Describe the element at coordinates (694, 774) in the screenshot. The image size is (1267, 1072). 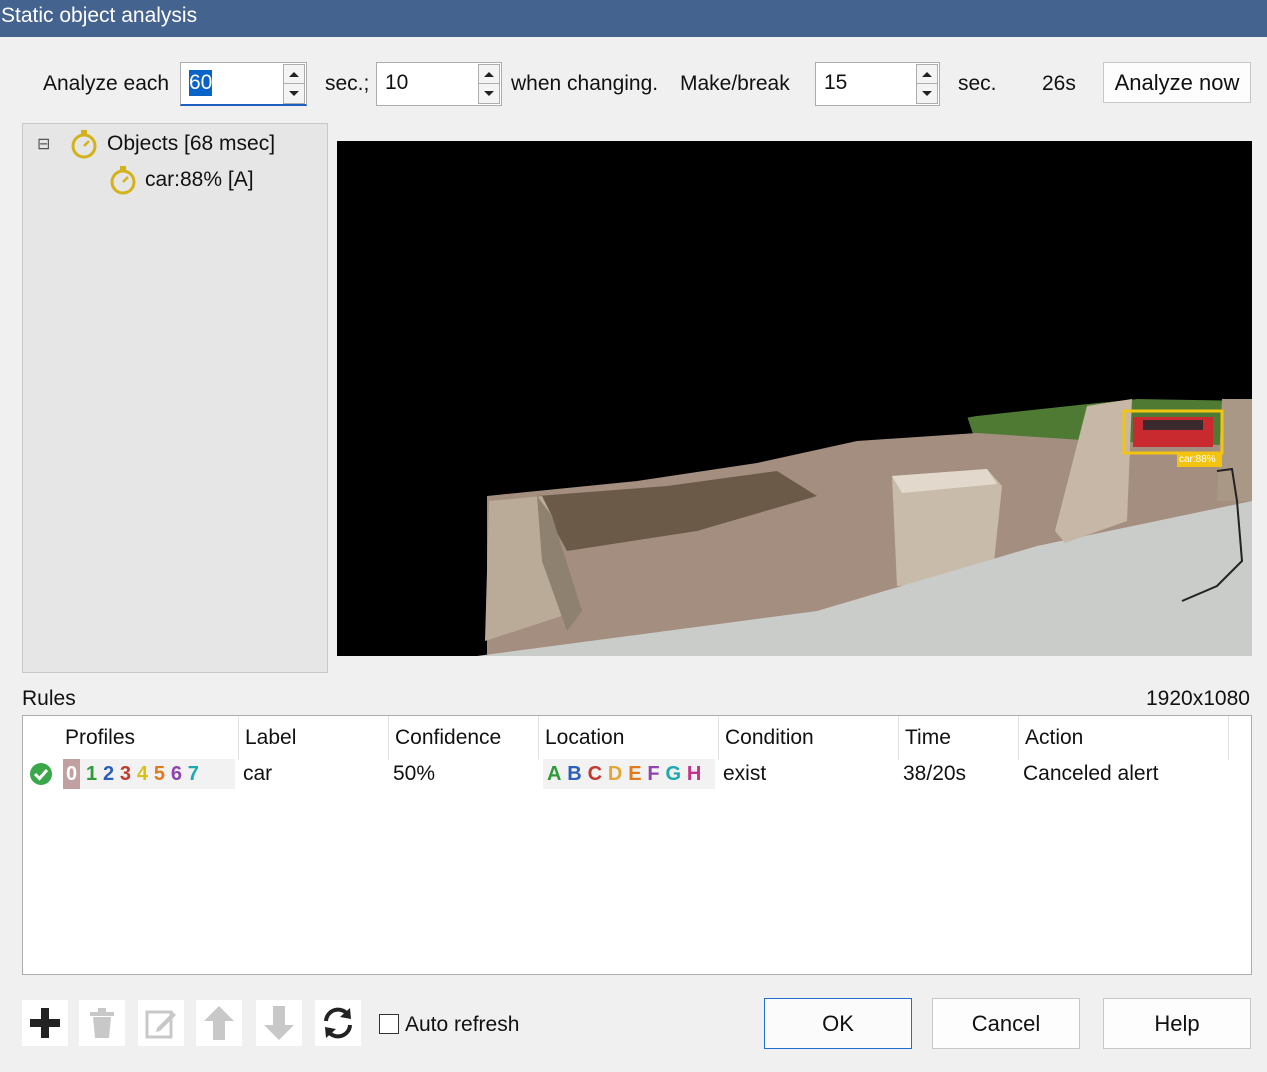
I see `location-chip: H` at that location.